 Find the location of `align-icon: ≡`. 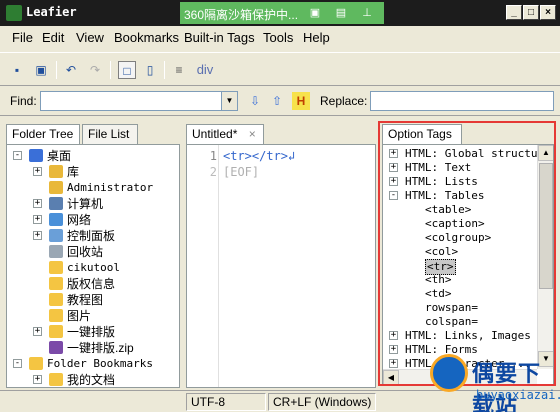

align-icon: ≡ is located at coordinates (179, 70).